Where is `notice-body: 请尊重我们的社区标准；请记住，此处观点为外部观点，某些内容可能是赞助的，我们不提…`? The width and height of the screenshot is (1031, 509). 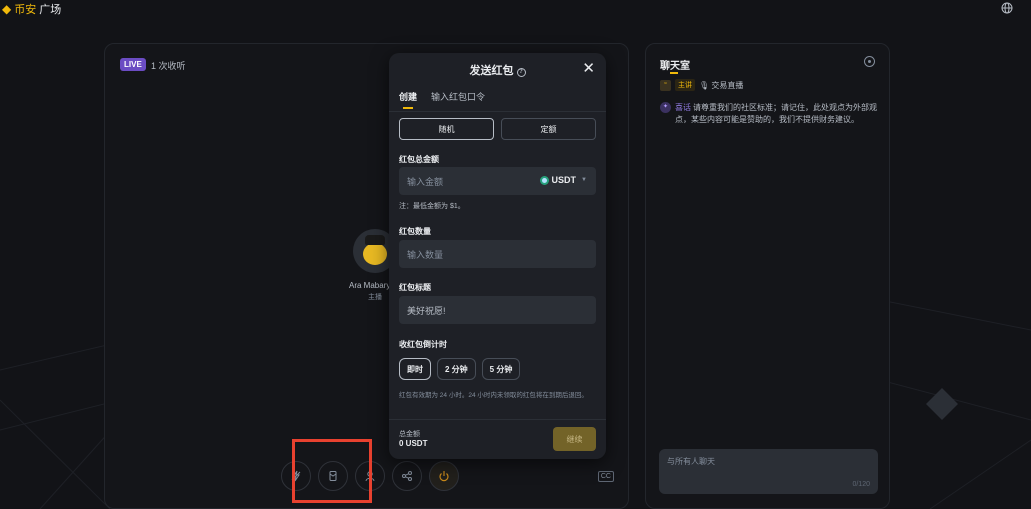
notice-body: 请尊重我们的社区标准；请记住，此处观点为外部观点，某些内容可能是赞助的，我们不提… is located at coordinates (776, 113).